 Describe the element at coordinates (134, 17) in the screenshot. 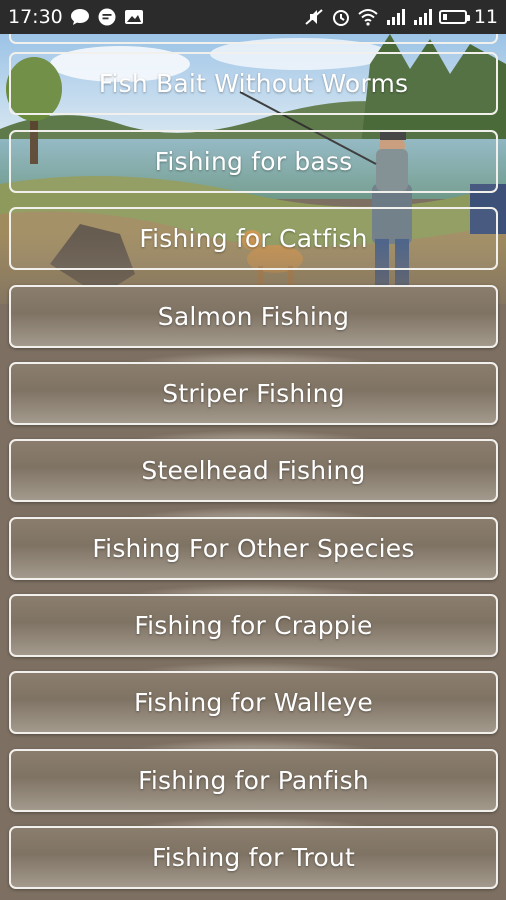

I see `image-notification-icon` at that location.